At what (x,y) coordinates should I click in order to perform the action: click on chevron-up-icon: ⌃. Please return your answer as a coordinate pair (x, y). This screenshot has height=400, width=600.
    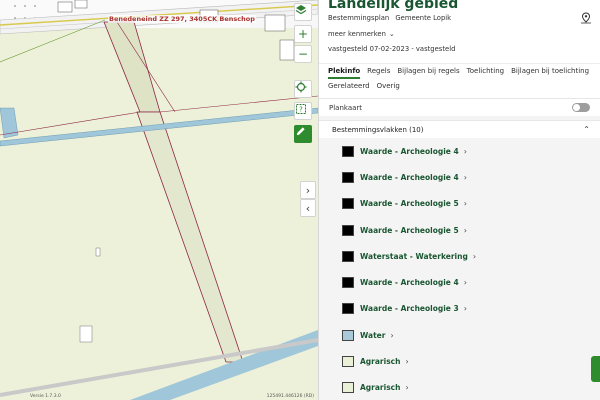
    Looking at the image, I should click on (586, 129).